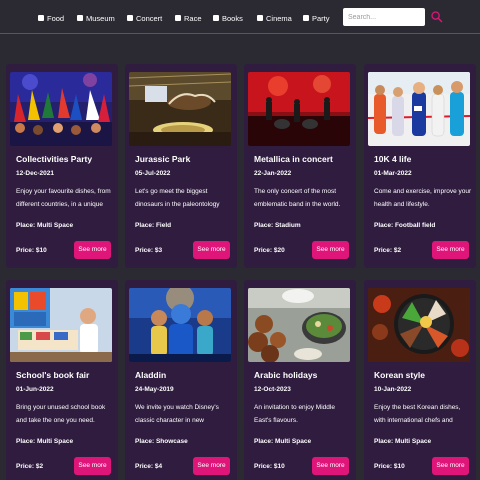 This screenshot has height=480, width=480. I want to click on search-input, so click(384, 17).